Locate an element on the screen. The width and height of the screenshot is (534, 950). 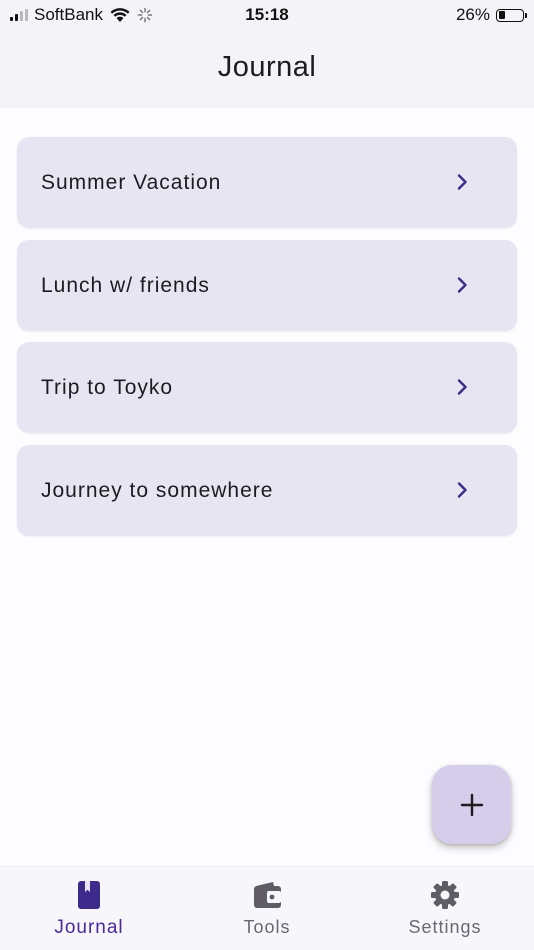
bottom-navigation: Journal Tools Settings is located at coordinates (267, 908).